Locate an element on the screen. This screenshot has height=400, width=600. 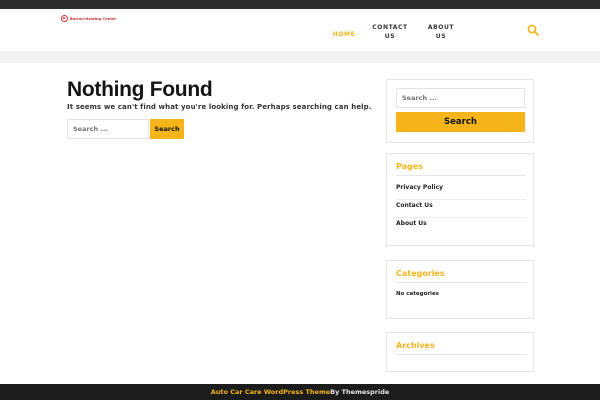
page-link-about-us: About Us is located at coordinates (461, 227).